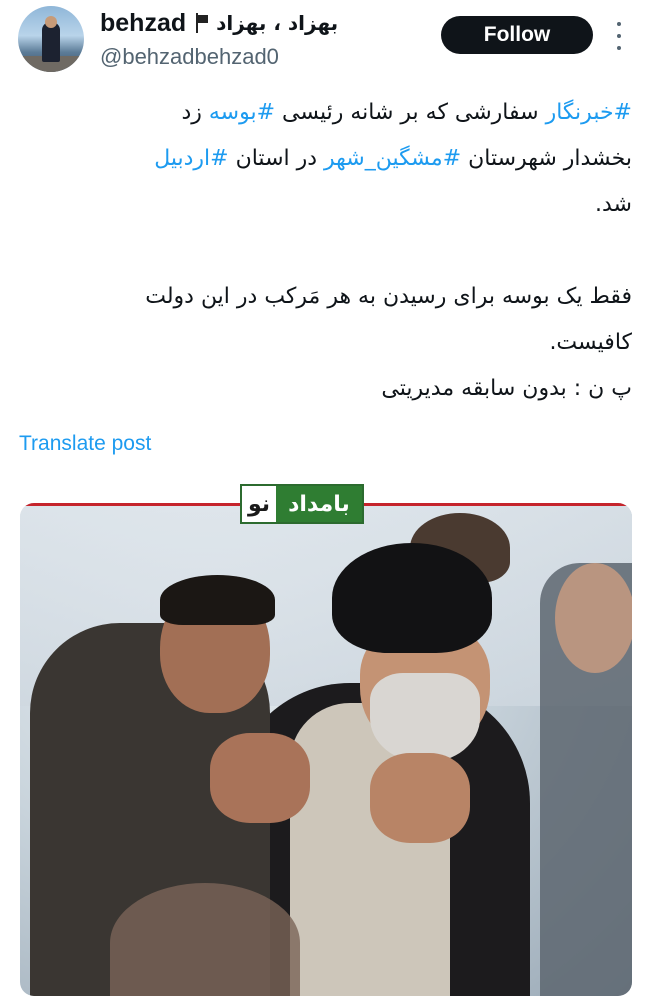  Describe the element at coordinates (425, 718) in the screenshot. I see `media-cleric-beard` at that location.